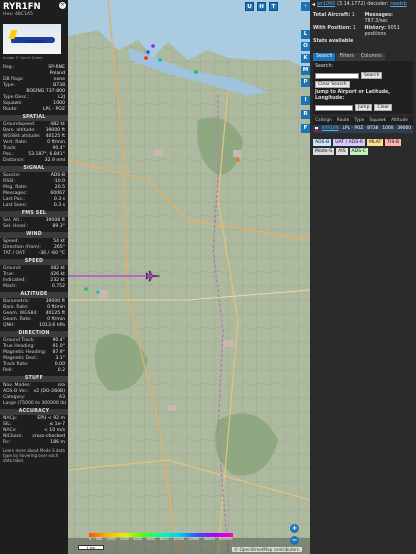 The width and height of the screenshot is (416, 554). What do you see at coordinates (388, 128) in the screenshot?
I see `row-squawk: 1000` at bounding box center [388, 128].